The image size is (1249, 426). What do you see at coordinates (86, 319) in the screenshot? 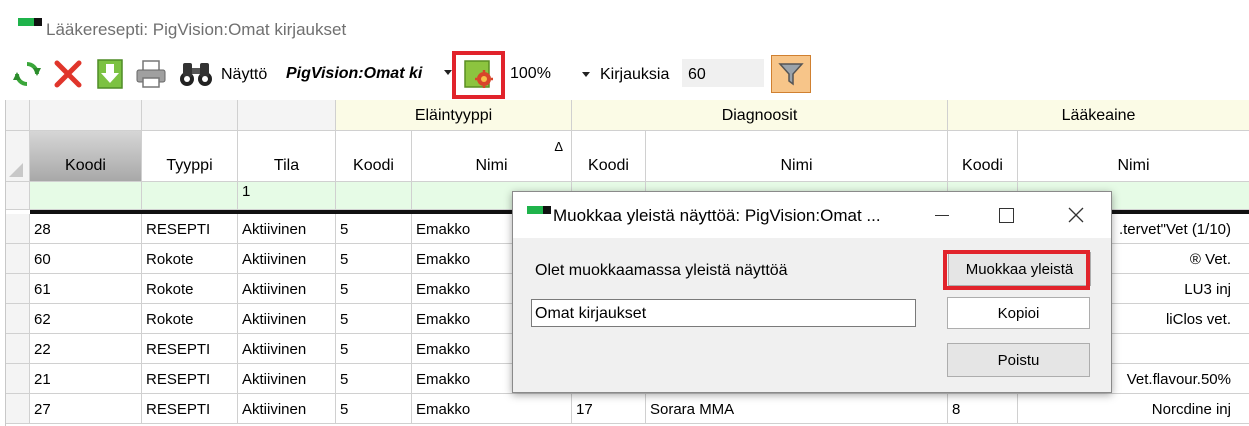
I see `table-cell-koodi: 62` at bounding box center [86, 319].